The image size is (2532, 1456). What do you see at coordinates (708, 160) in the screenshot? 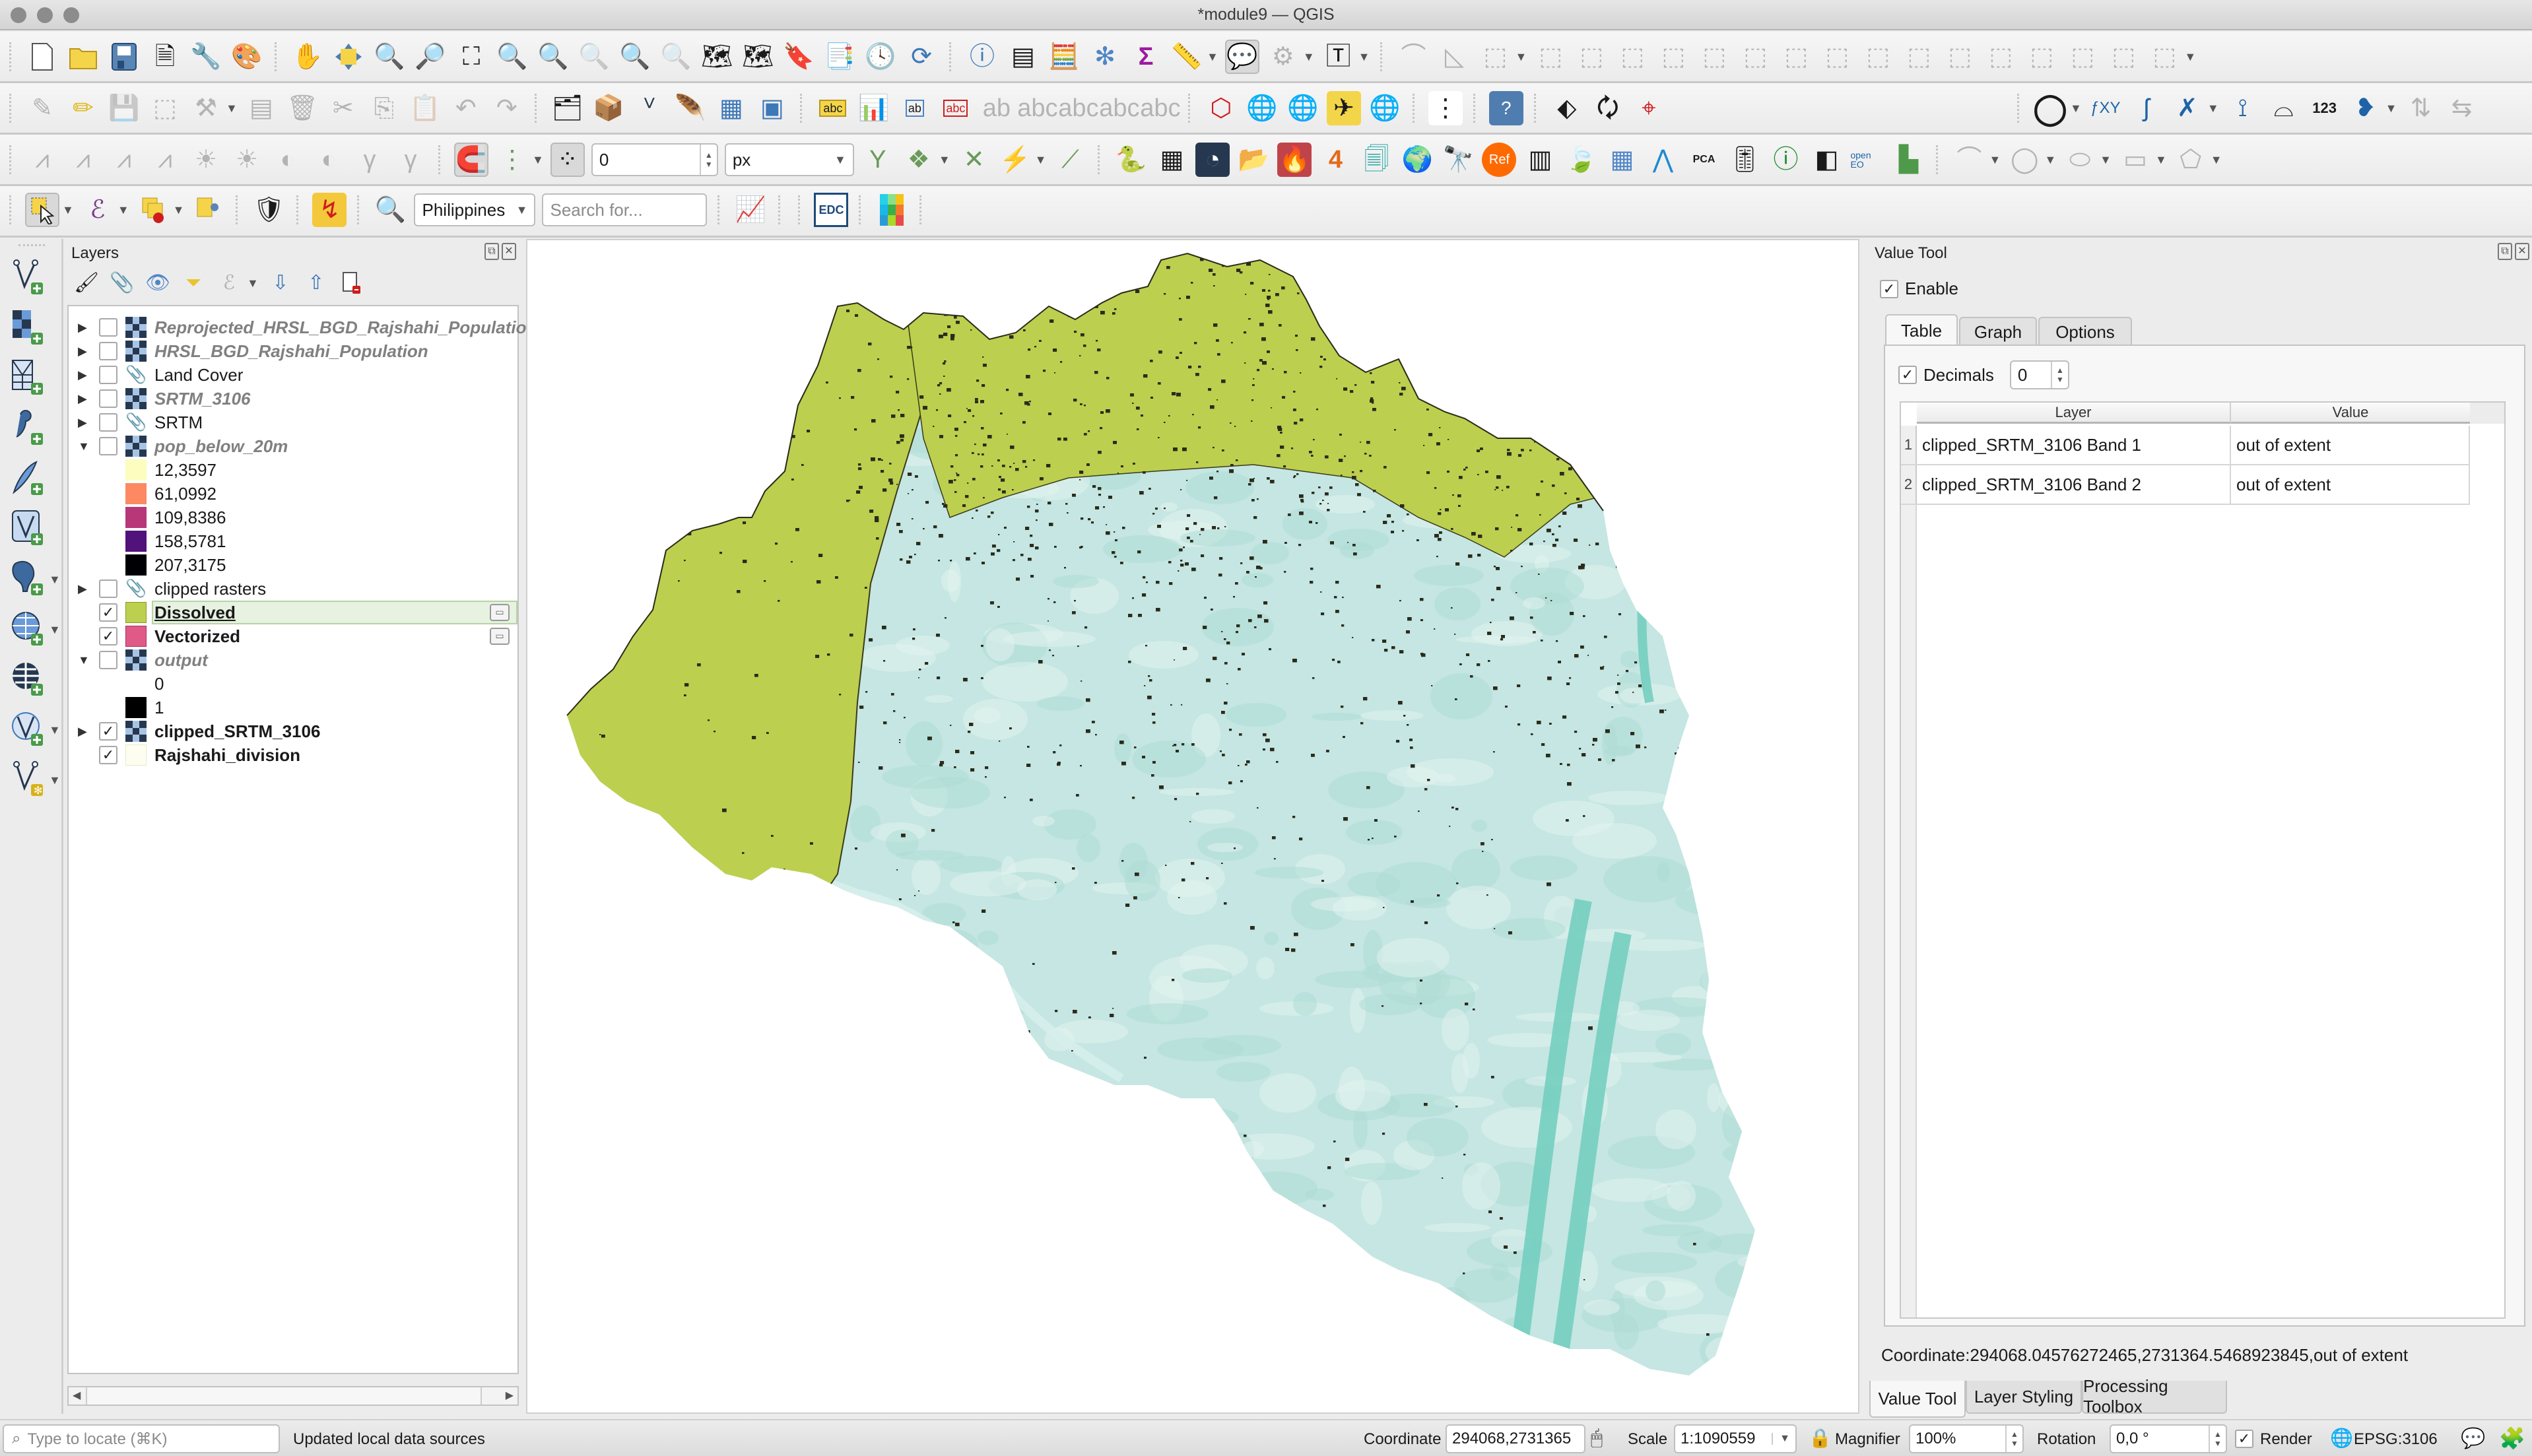
I see `tolerance-spinner: ▲ ▼` at bounding box center [708, 160].